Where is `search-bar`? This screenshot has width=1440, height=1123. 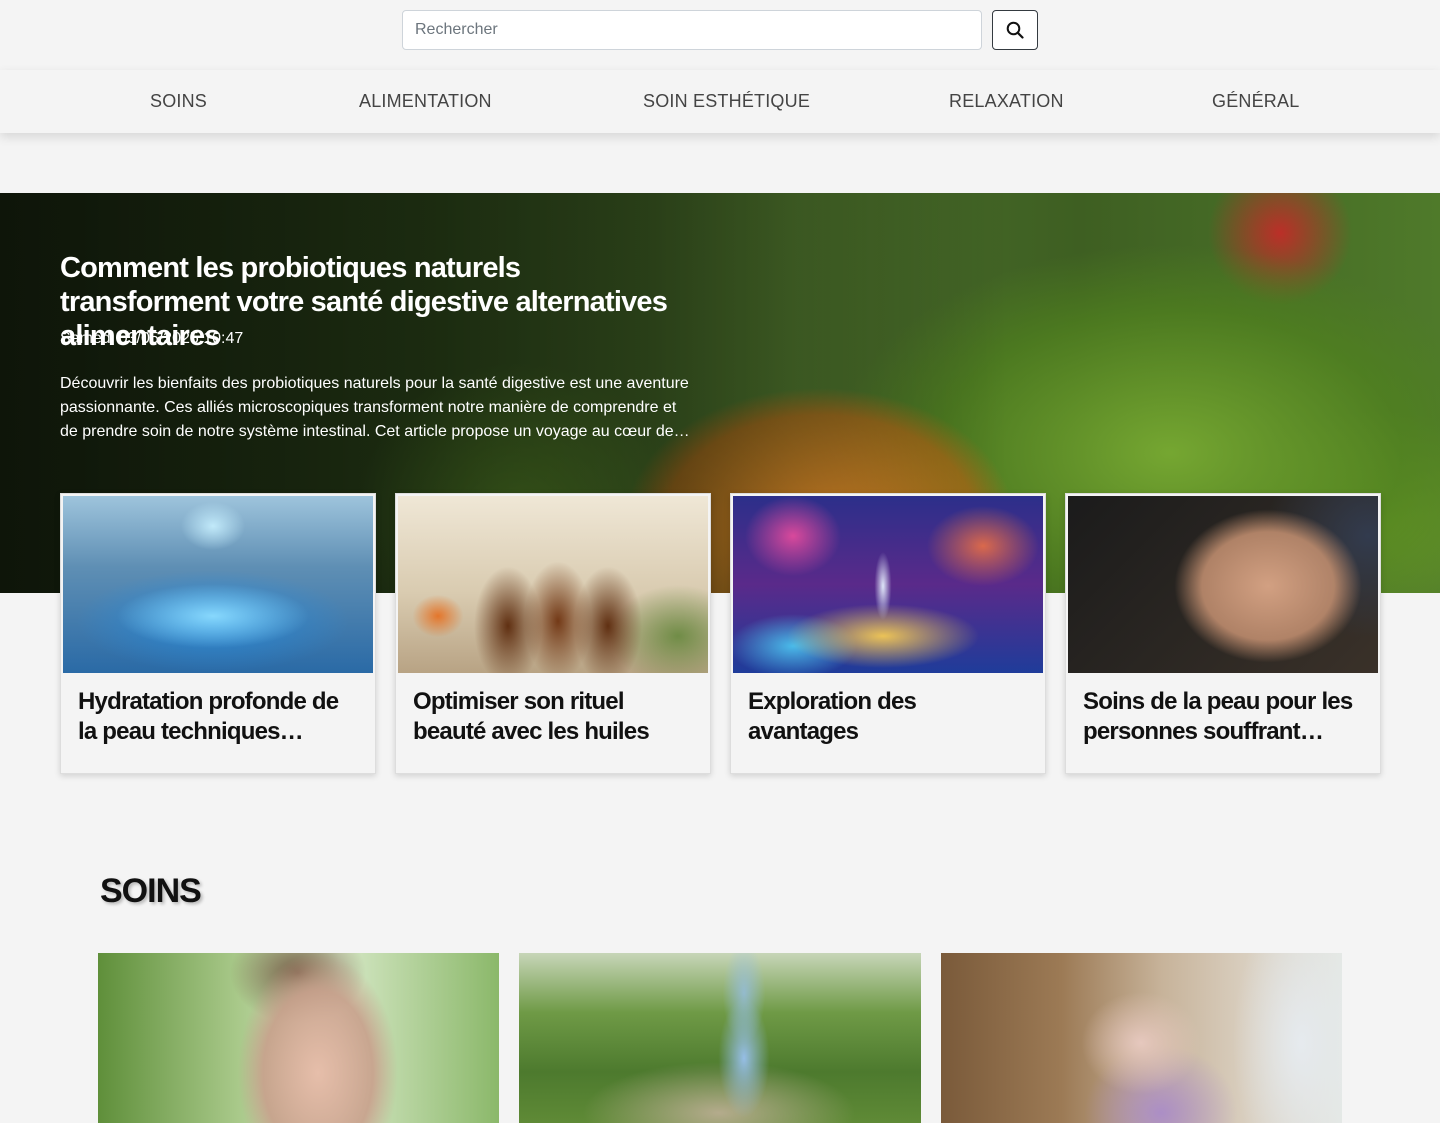 search-bar is located at coordinates (720, 30).